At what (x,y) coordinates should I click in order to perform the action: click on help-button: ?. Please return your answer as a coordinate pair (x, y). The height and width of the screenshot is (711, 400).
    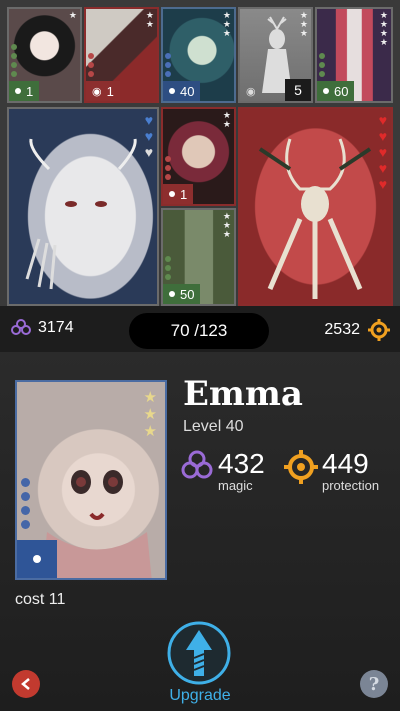
    Looking at the image, I should click on (374, 684).